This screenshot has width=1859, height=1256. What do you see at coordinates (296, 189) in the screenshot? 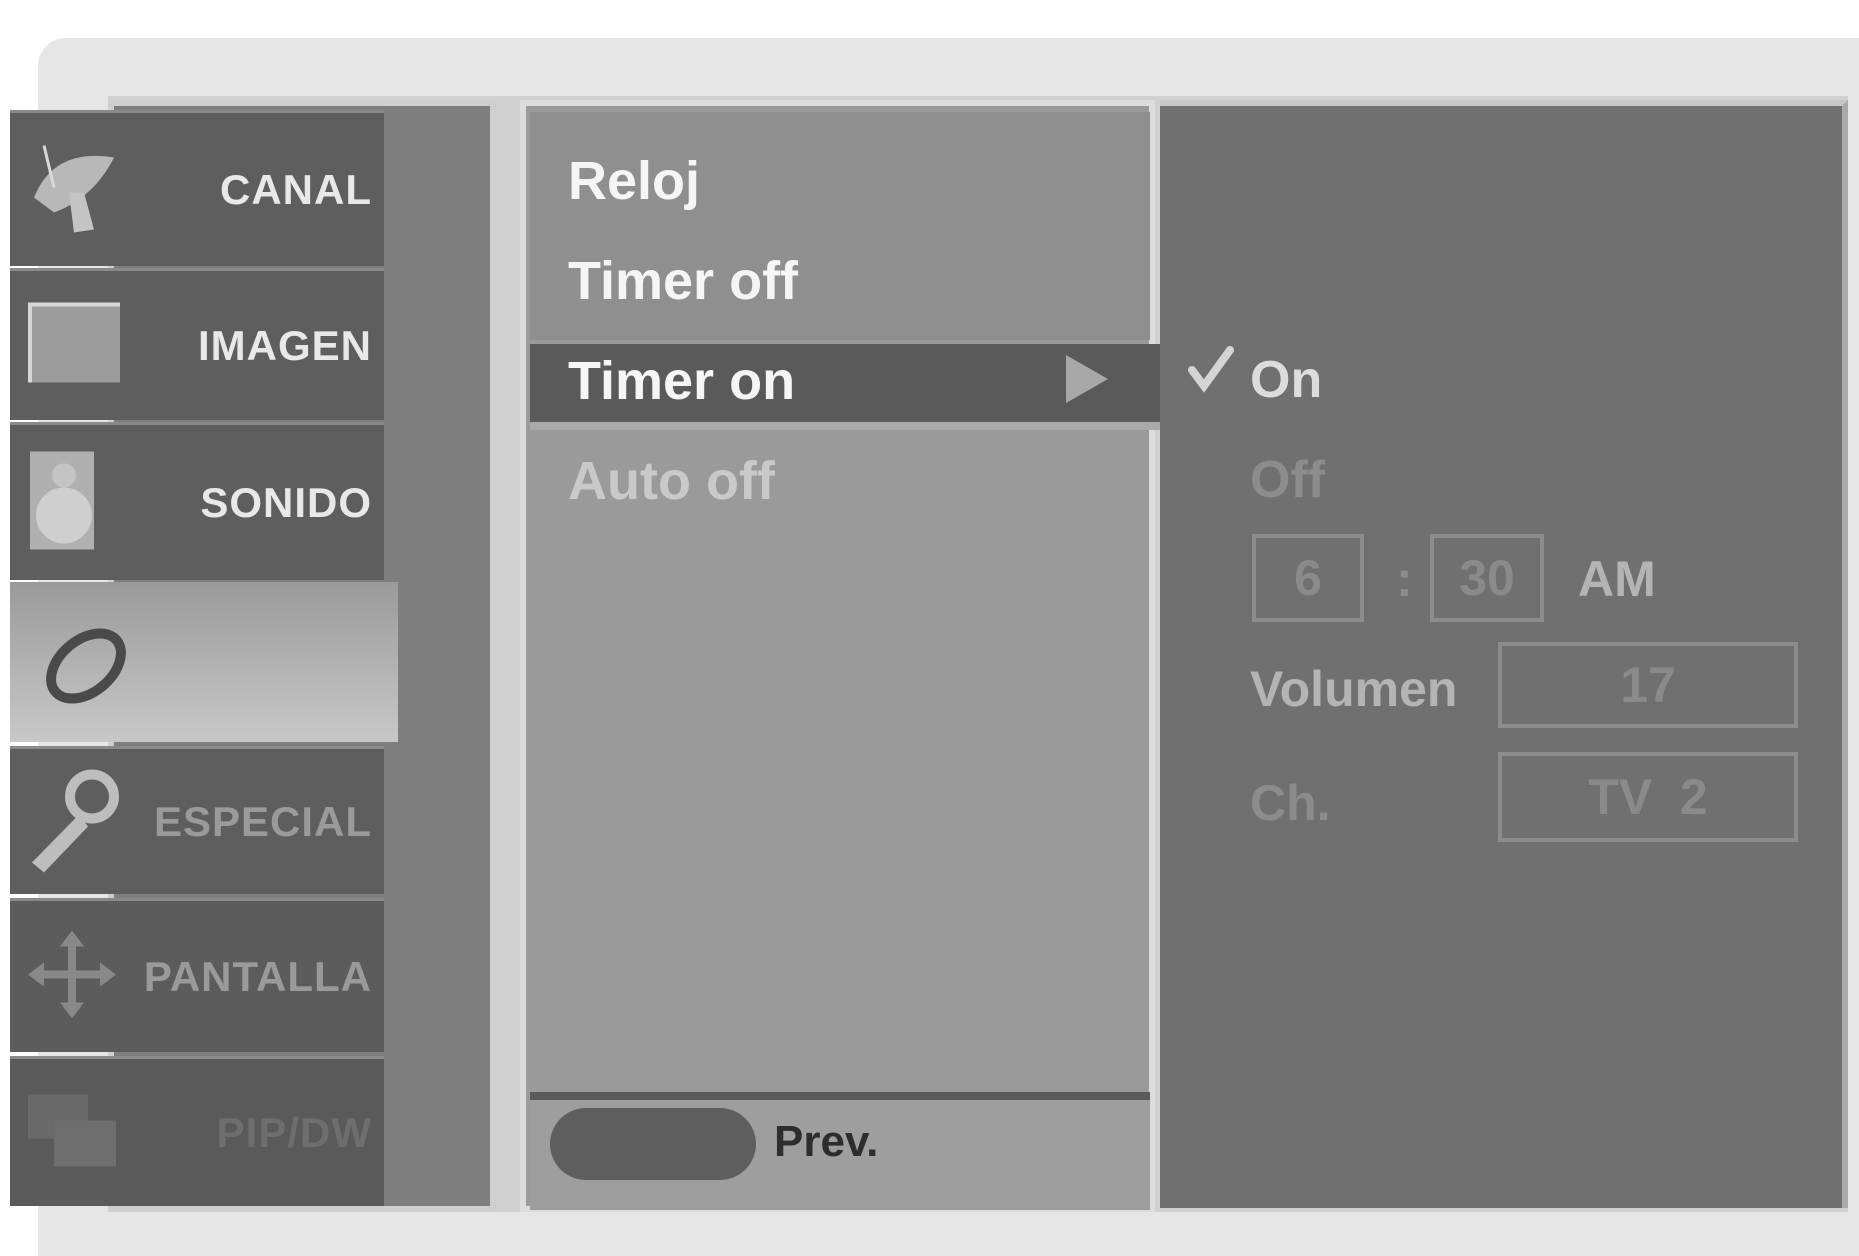
I see `sidebar-item-label: CANAL` at bounding box center [296, 189].